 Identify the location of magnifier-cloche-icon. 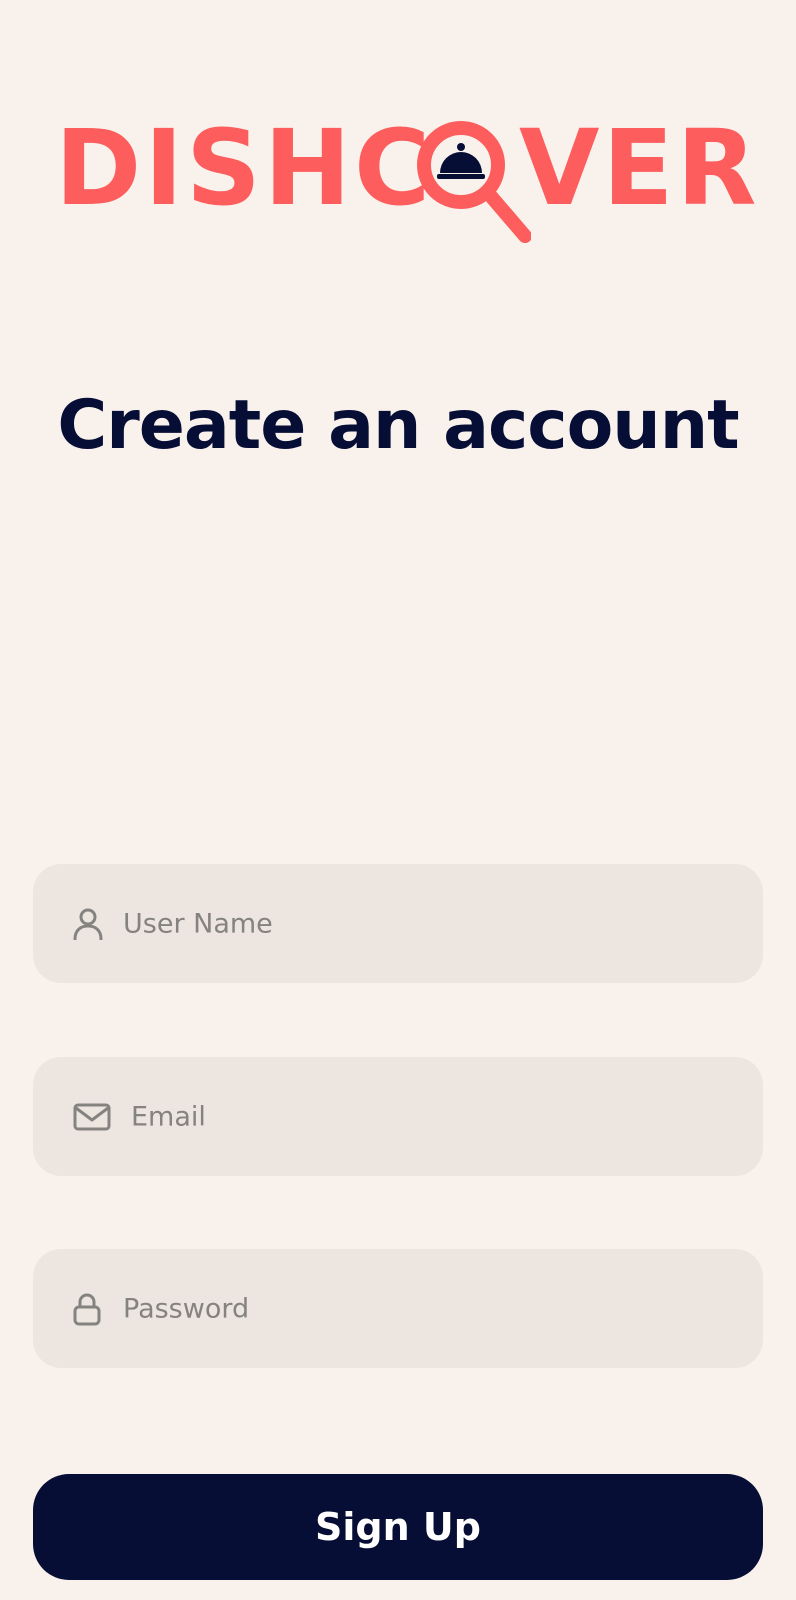
(474, 182).